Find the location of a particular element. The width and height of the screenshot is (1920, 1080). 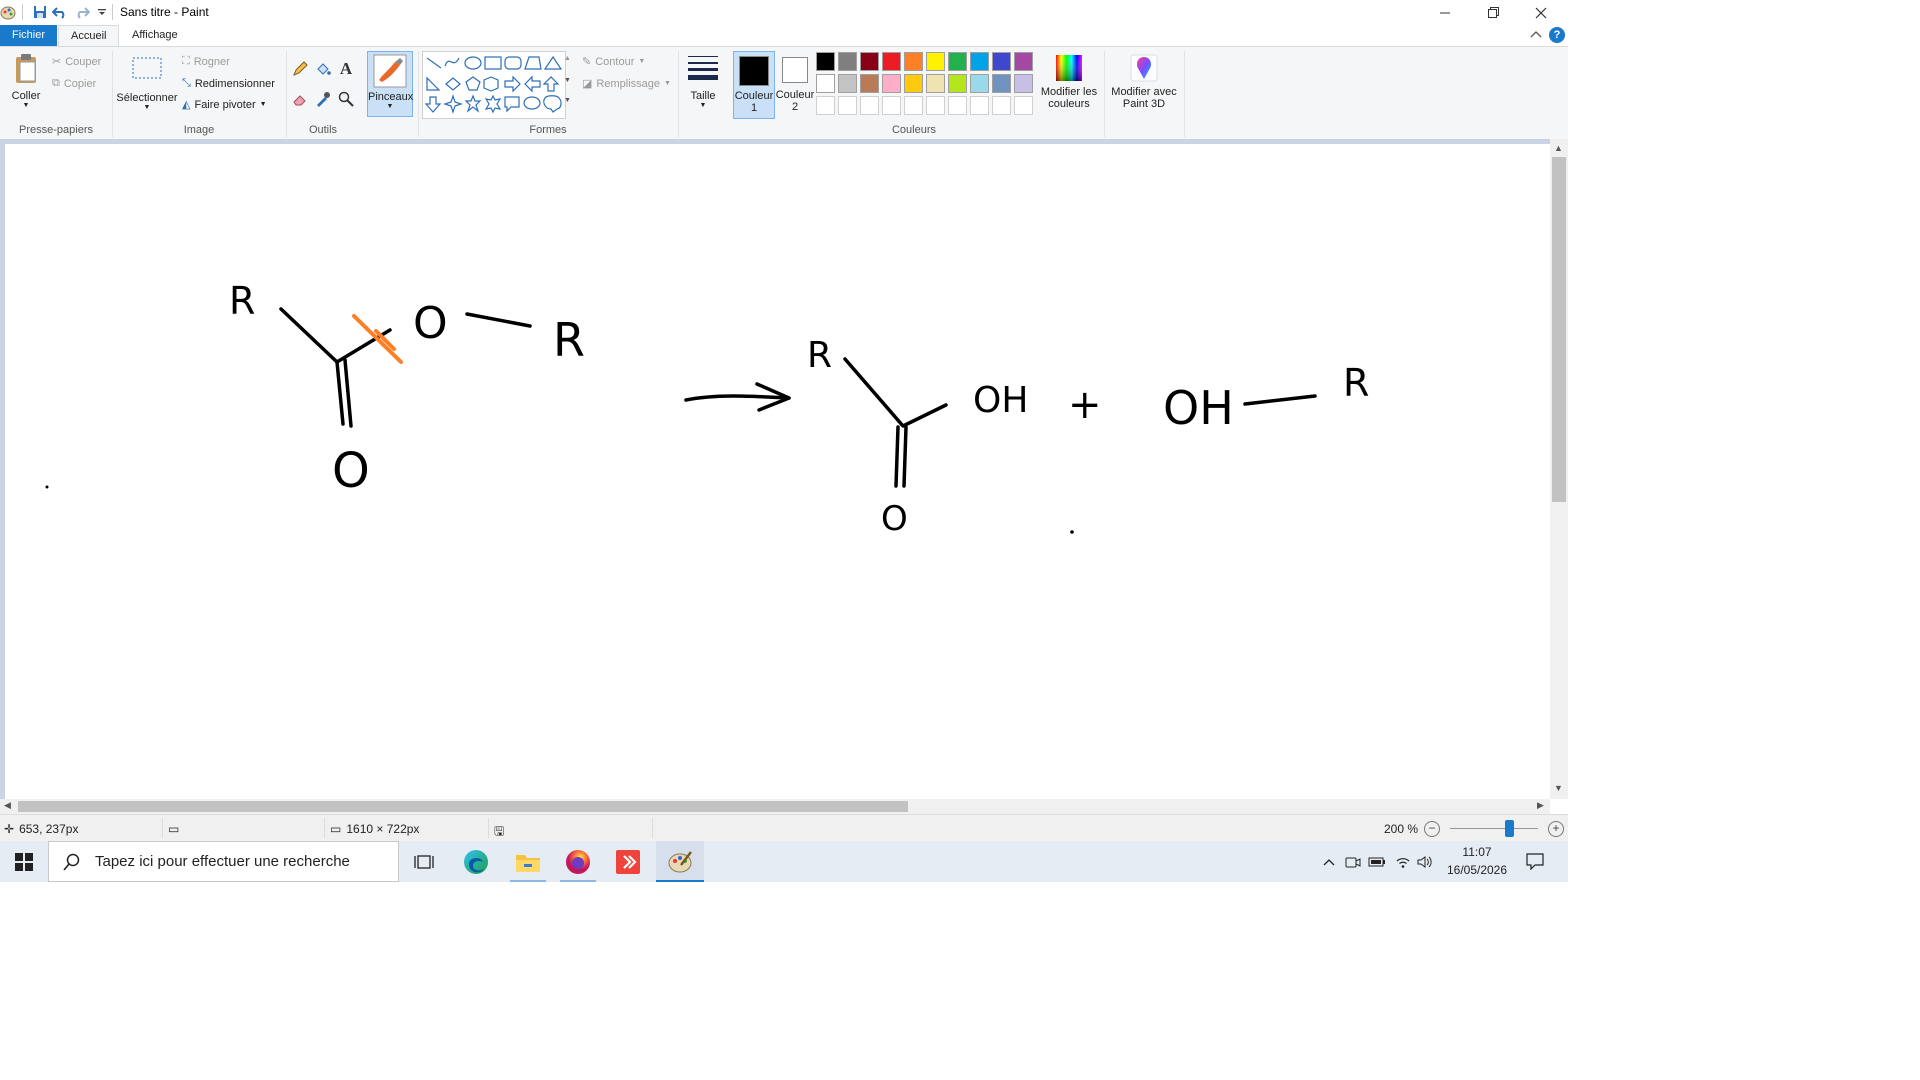

notifications-icon is located at coordinates (1535, 861).